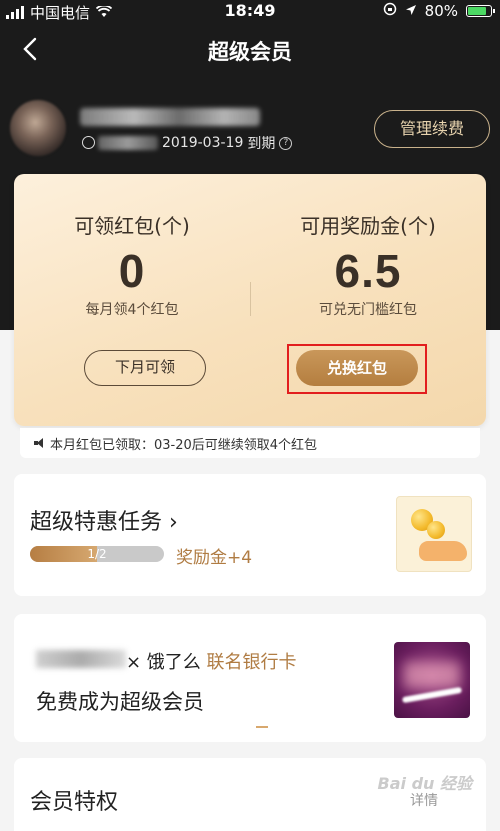  I want to click on location-icon, so click(411, 11).